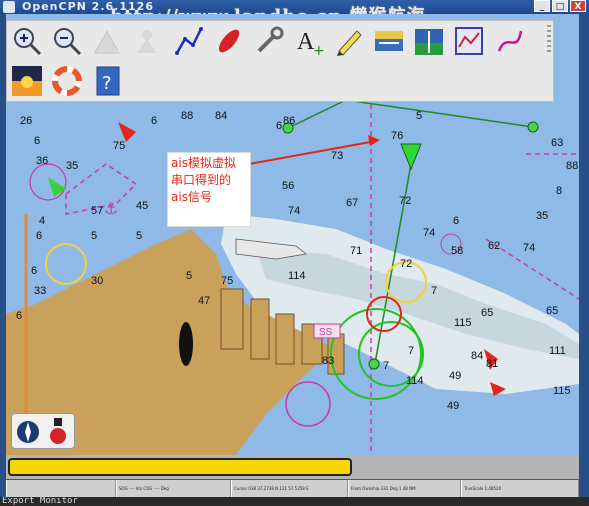 The width and height of the screenshot is (589, 506). I want to click on sounding-label: 76, so click(397, 136).